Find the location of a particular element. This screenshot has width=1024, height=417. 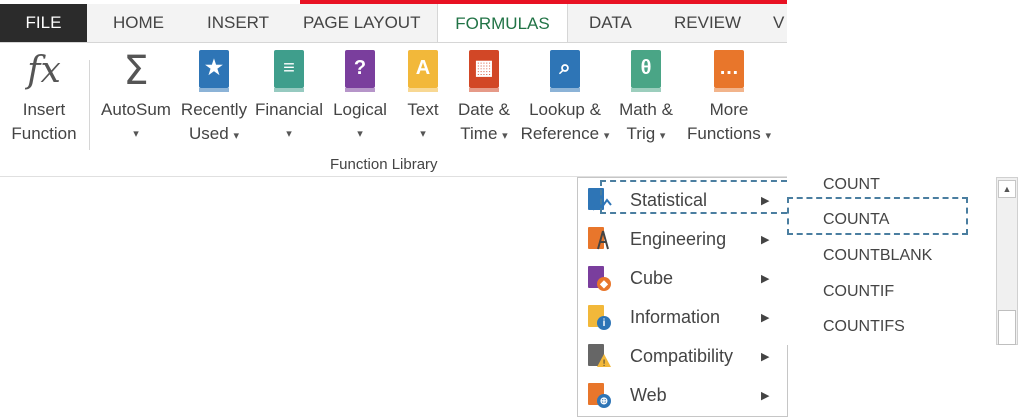

math-trig-label-1: Math & is located at coordinates (646, 109).